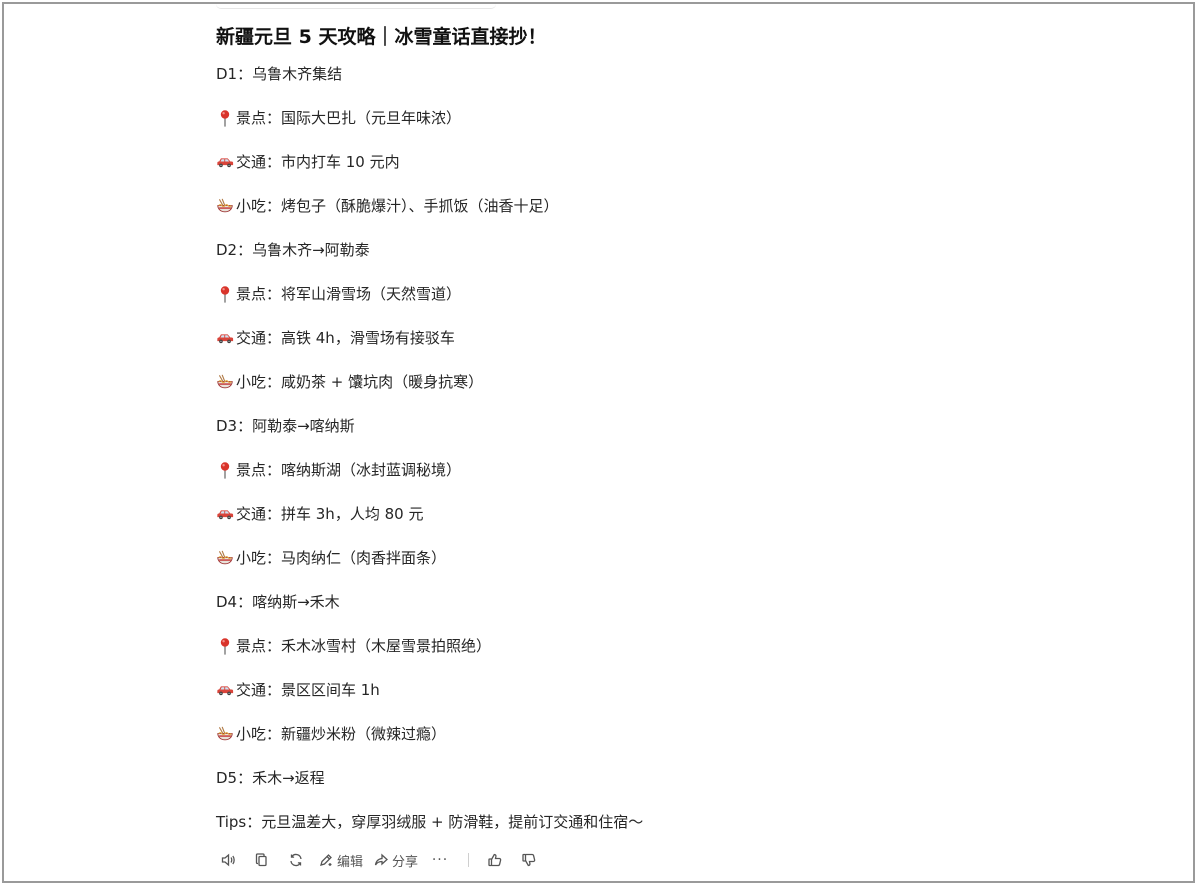 This screenshot has height=887, width=1201. What do you see at coordinates (349, 294) in the screenshot?
I see `itinerary-text: 景点：将军山滑雪场（天然雪道）` at bounding box center [349, 294].